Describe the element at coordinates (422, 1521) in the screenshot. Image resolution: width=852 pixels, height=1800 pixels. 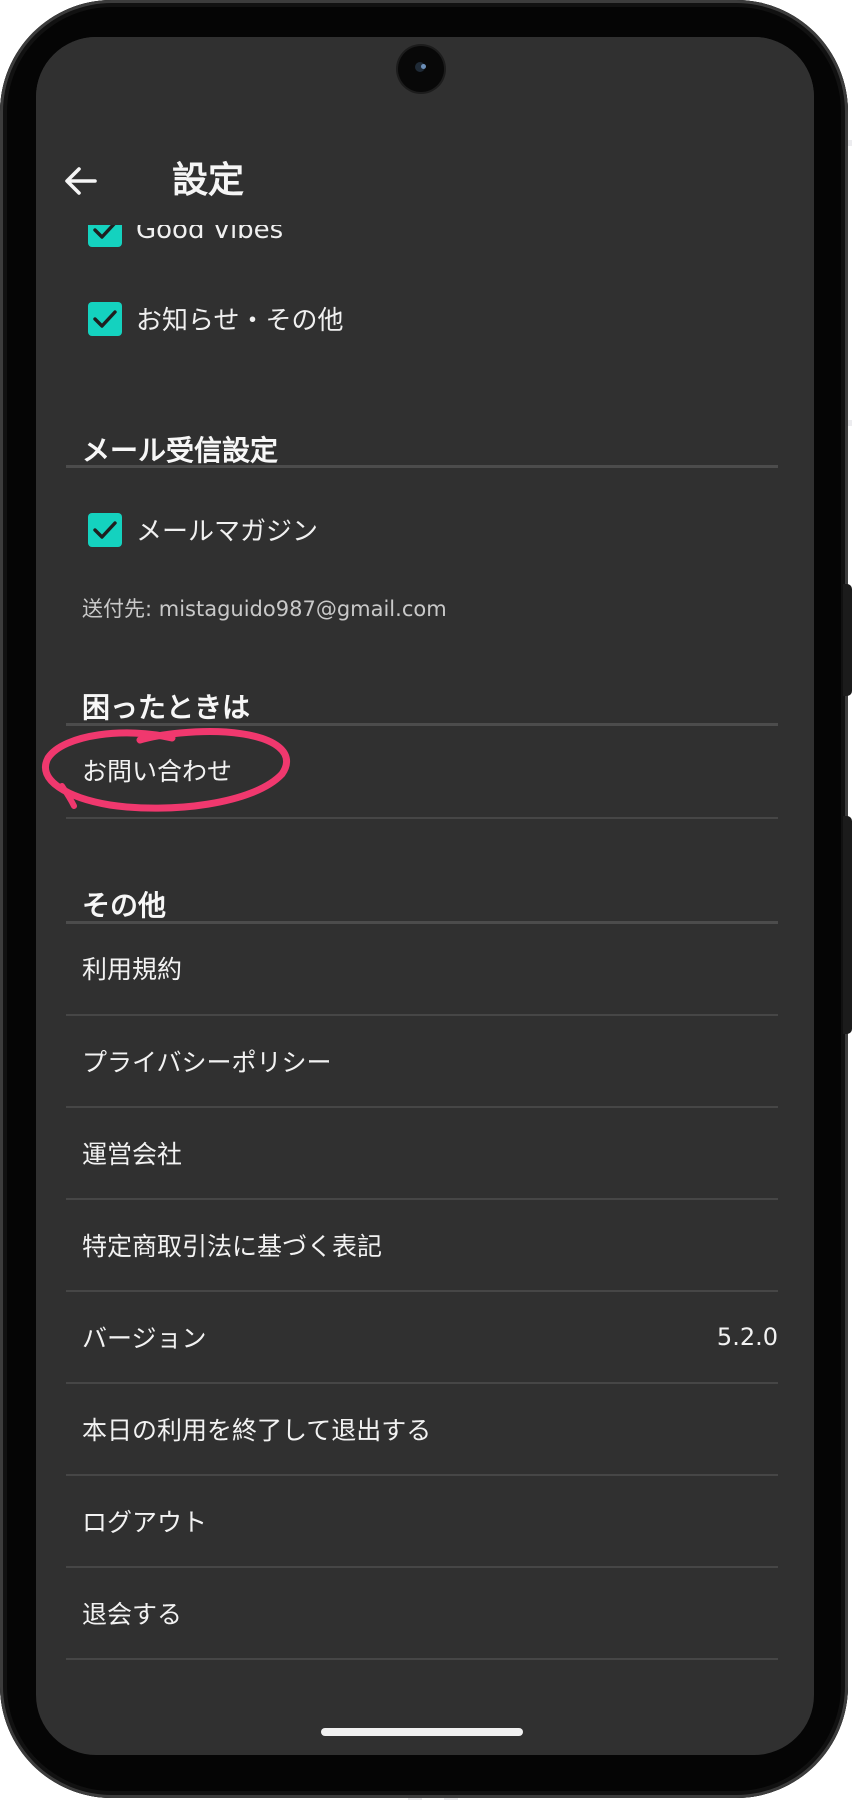
I see `menu-item-logout: ログアウト` at that location.